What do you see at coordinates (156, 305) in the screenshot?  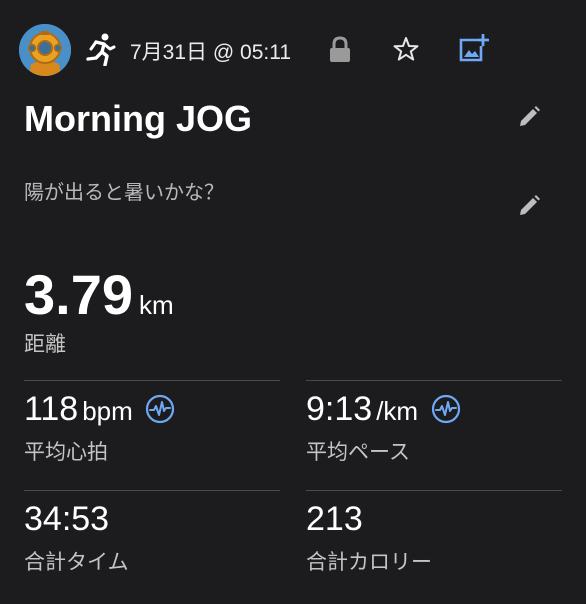 I see `distance-unit: km` at bounding box center [156, 305].